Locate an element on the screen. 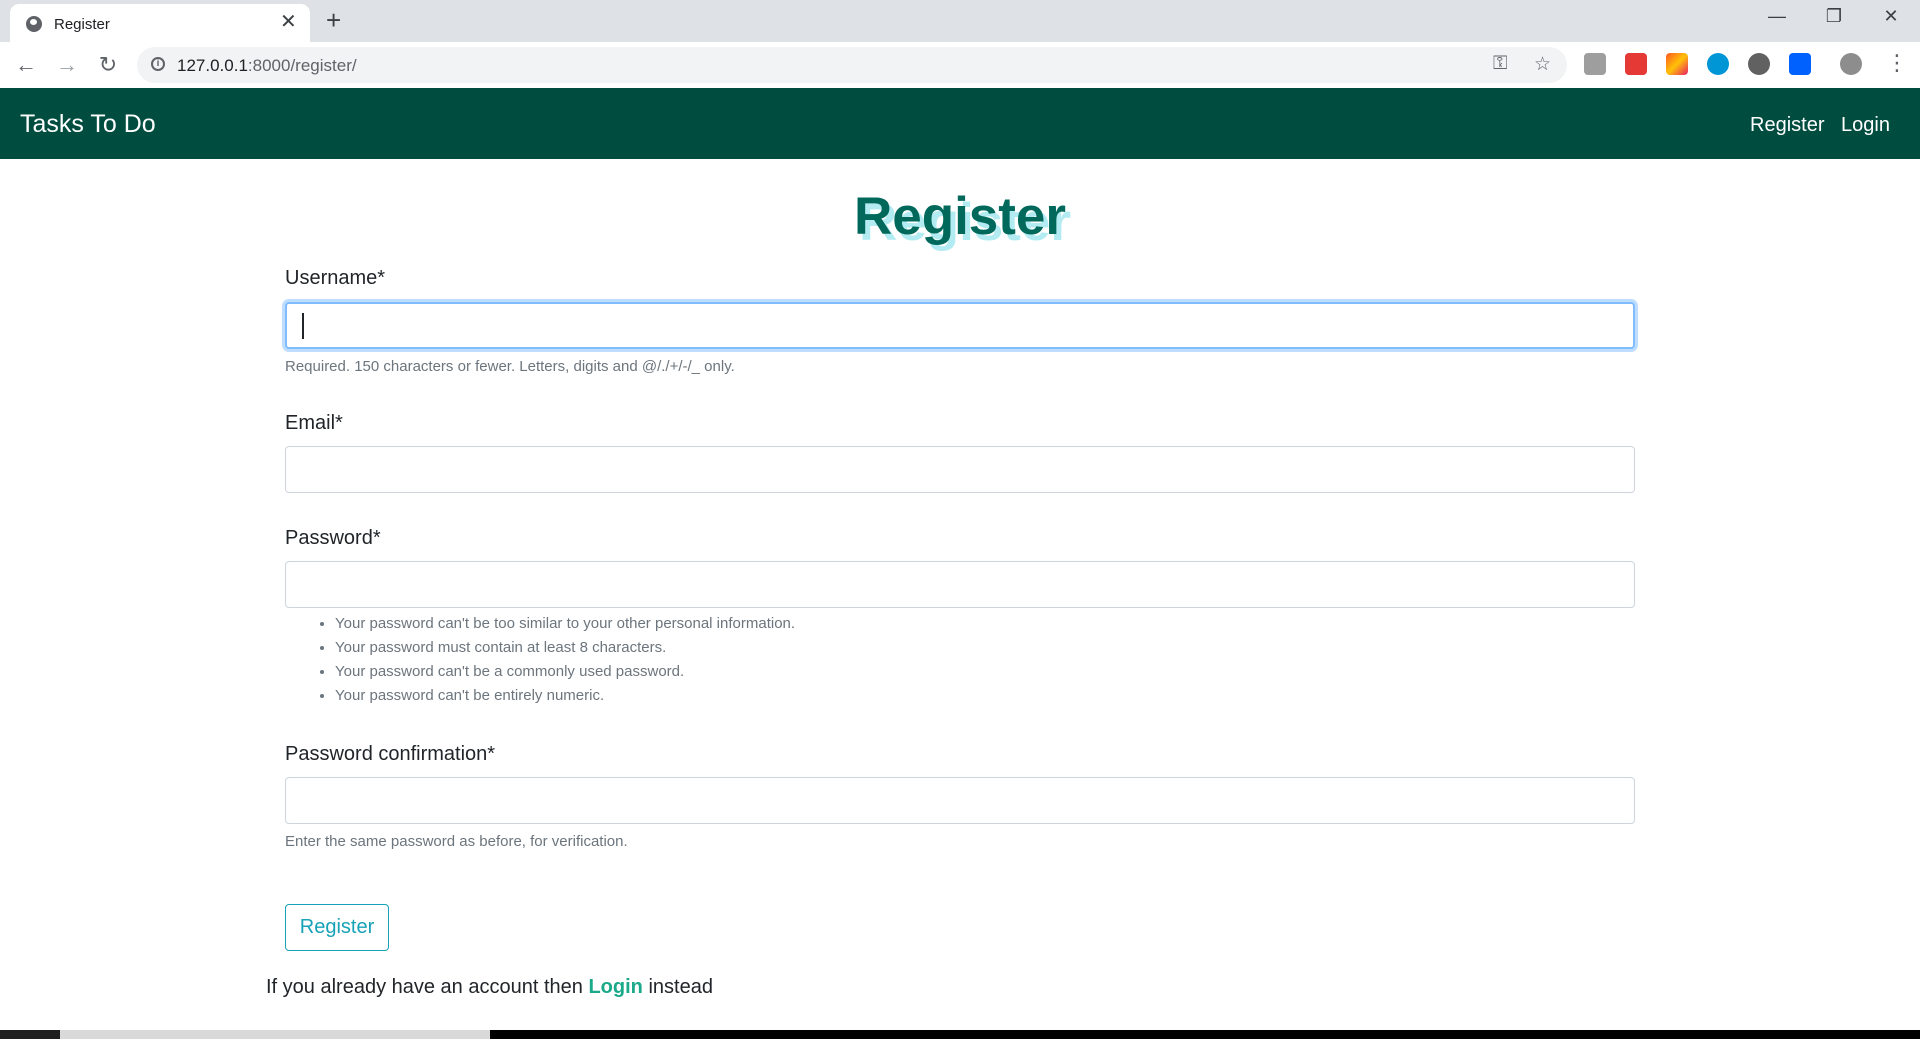 This screenshot has width=1920, height=1039. tab-title: Register is located at coordinates (82, 24).